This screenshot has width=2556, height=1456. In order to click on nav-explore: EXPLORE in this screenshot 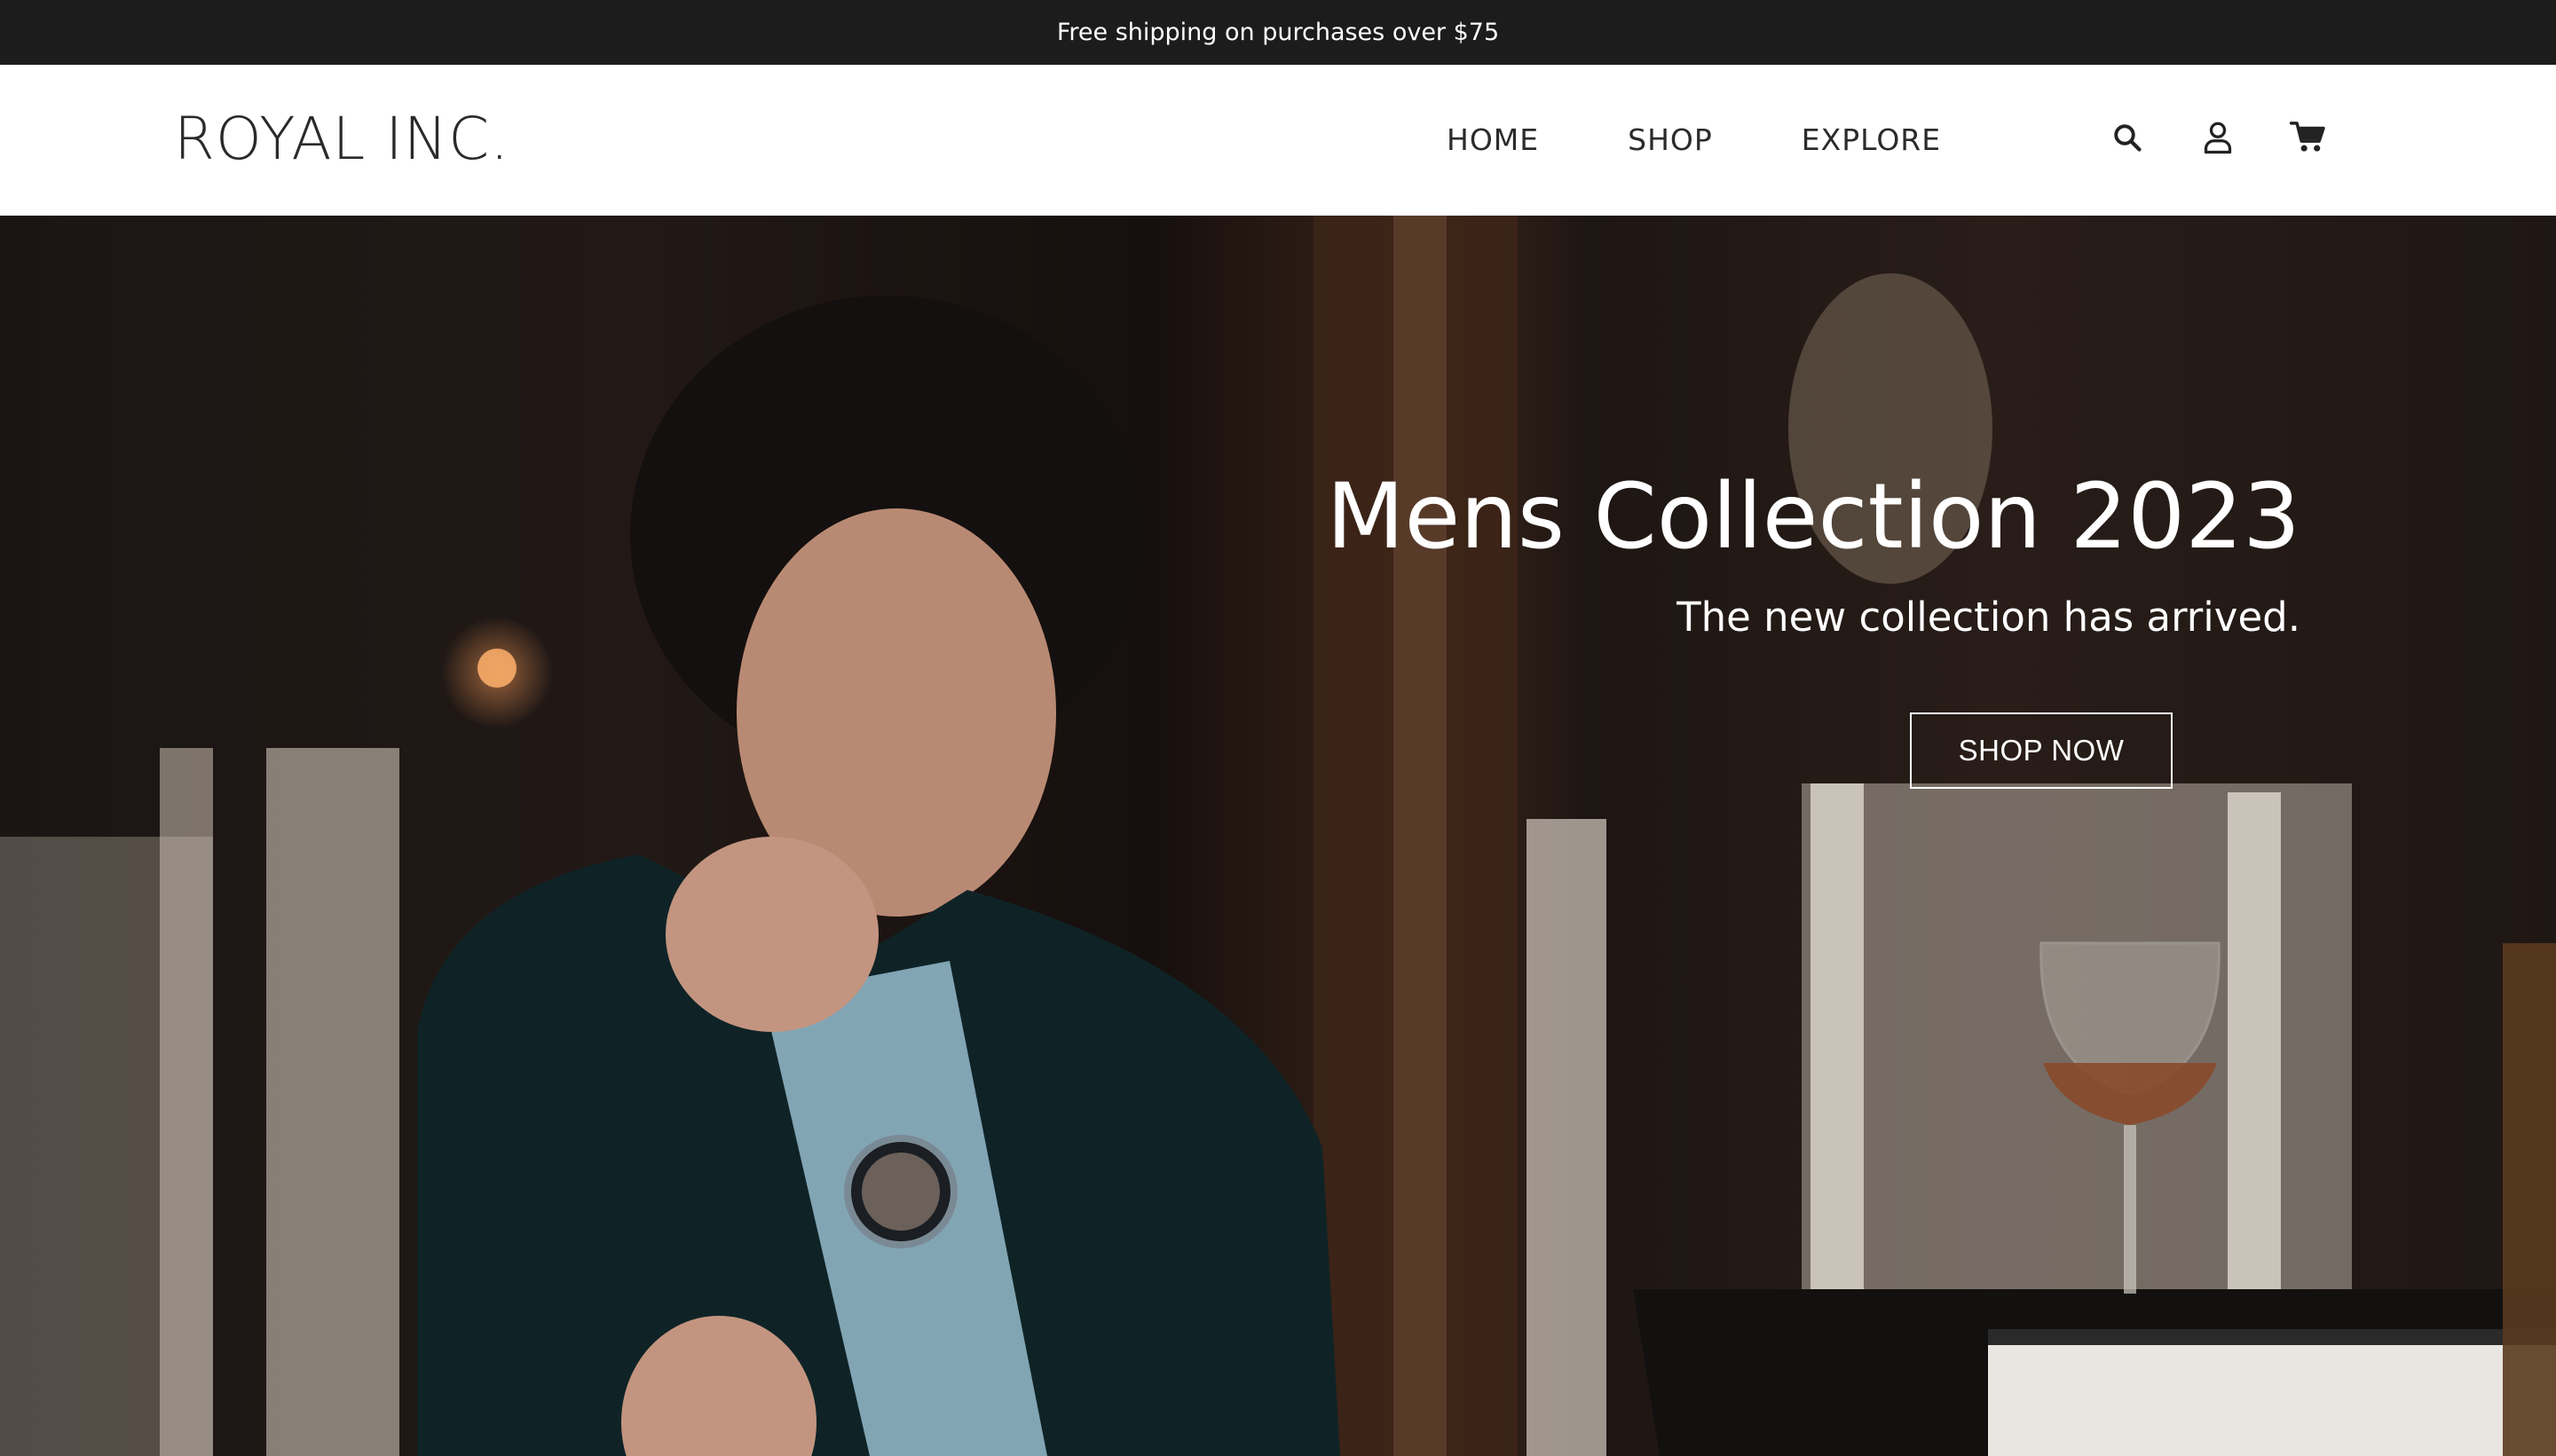, I will do `click(1871, 140)`.